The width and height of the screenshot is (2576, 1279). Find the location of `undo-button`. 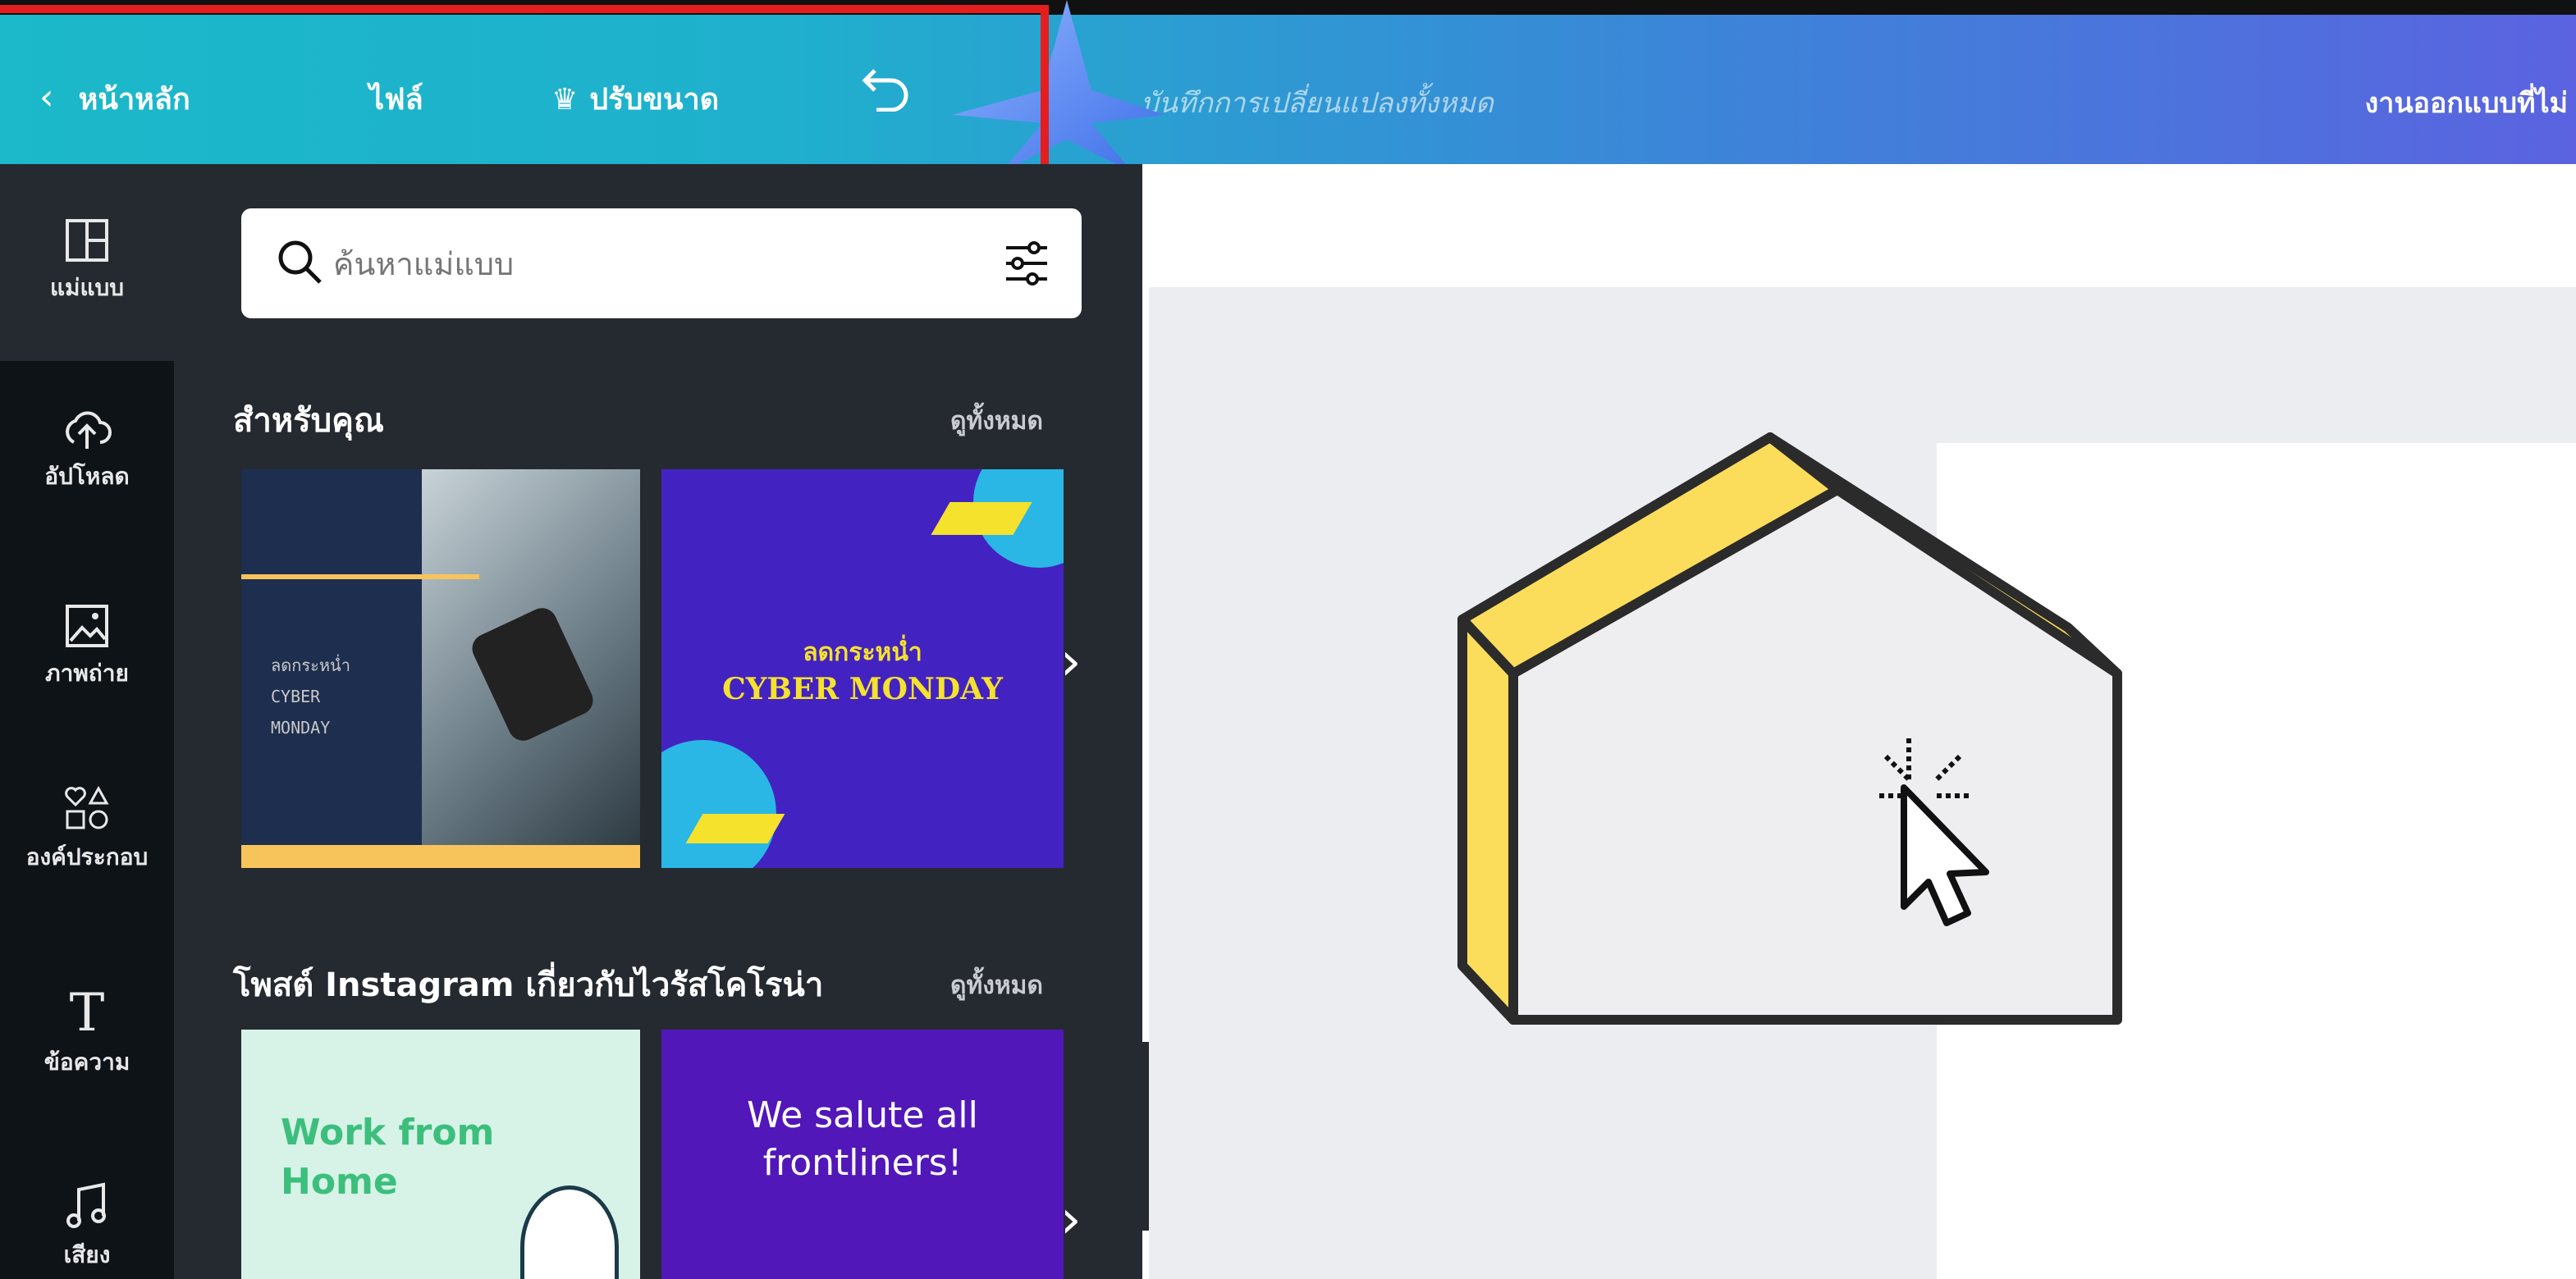

undo-button is located at coordinates (884, 94).